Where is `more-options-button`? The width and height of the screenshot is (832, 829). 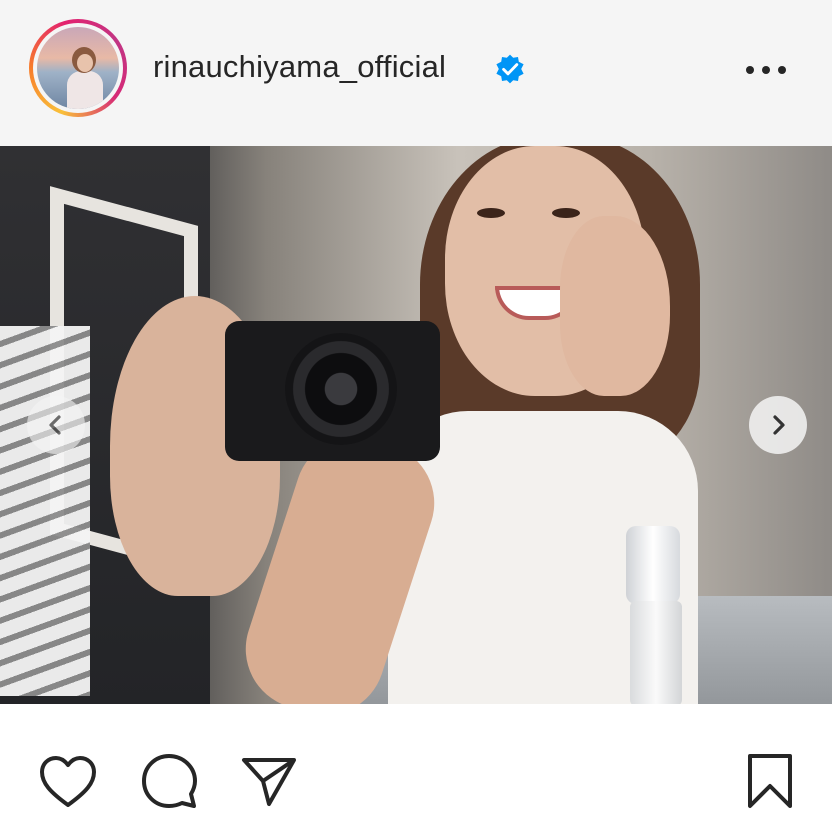 more-options-button is located at coordinates (766, 70).